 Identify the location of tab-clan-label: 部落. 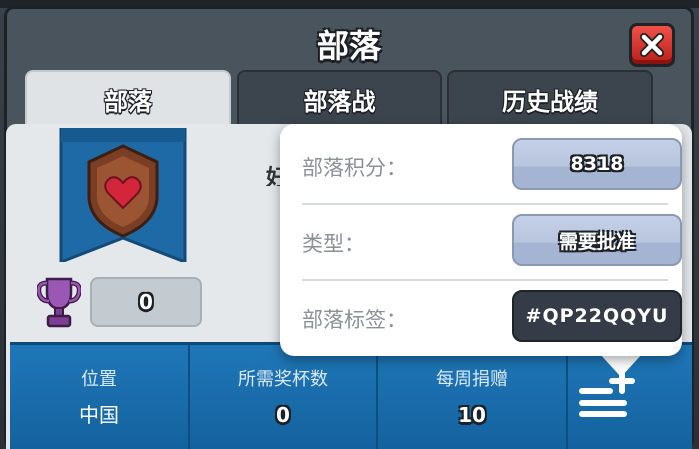
(128, 102).